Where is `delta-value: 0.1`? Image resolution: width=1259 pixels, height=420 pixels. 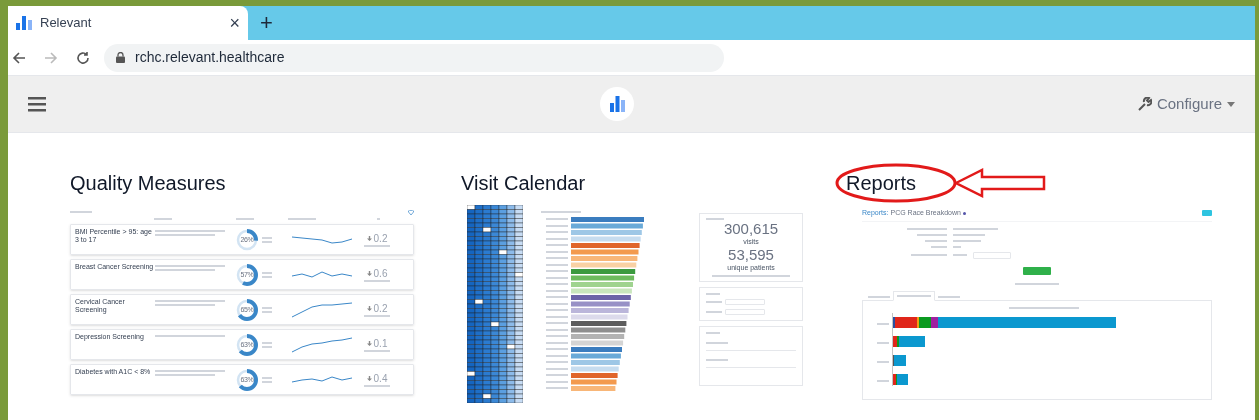
delta-value: 0.1 is located at coordinates (380, 343).